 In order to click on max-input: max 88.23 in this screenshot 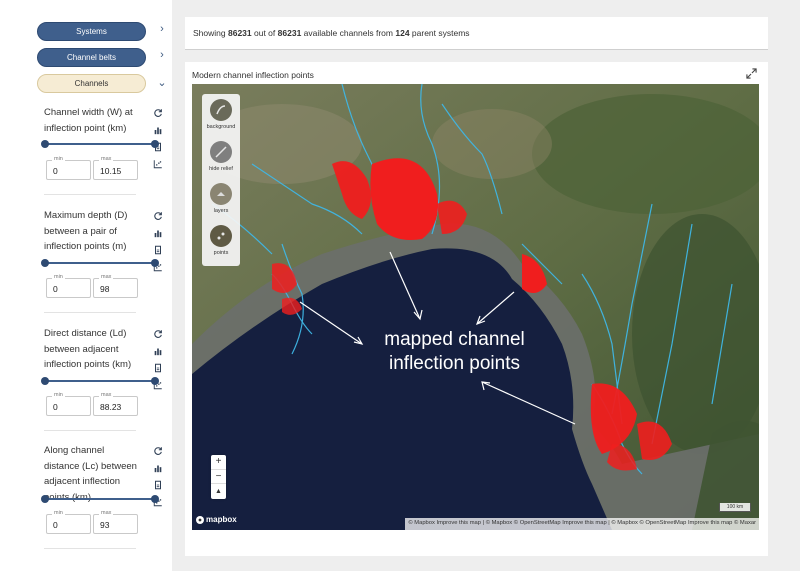, I will do `click(115, 404)`.